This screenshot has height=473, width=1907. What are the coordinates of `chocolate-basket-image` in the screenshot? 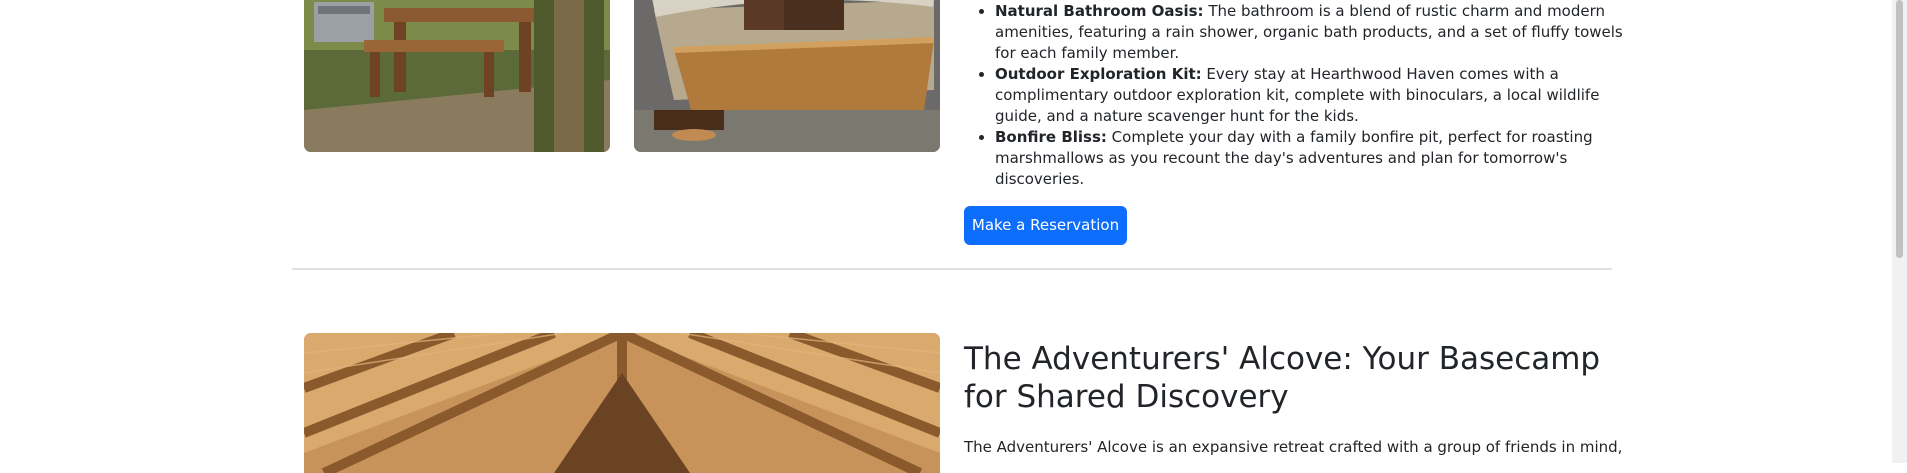 It's located at (787, 76).